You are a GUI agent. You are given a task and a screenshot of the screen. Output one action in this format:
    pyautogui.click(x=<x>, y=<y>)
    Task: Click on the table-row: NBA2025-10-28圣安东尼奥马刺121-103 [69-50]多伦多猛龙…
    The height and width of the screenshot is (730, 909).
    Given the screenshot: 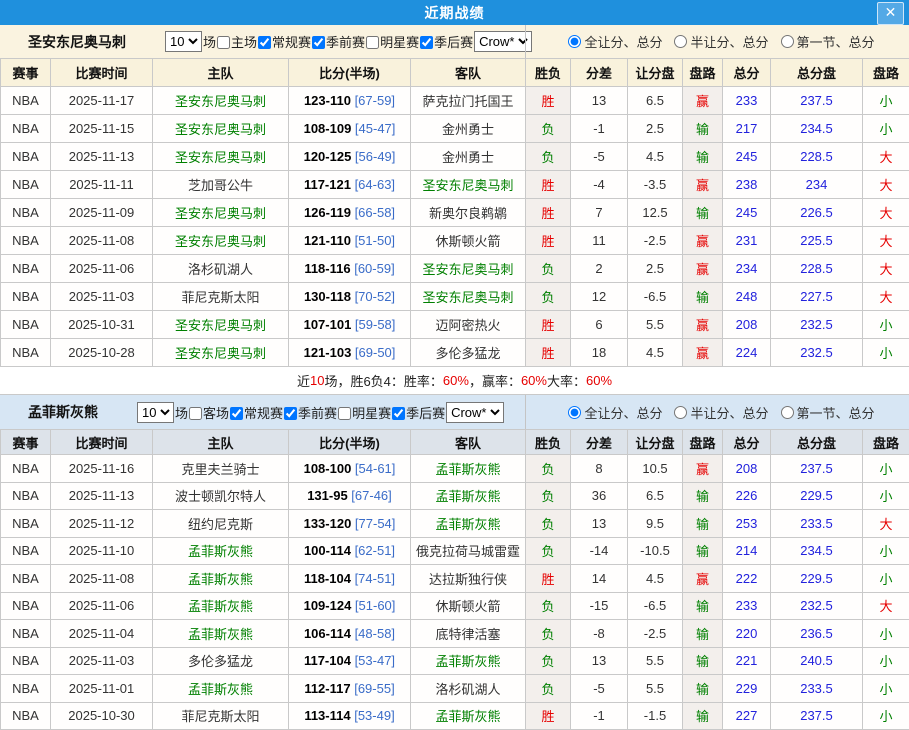 What is the action you would take?
    pyautogui.click(x=455, y=353)
    